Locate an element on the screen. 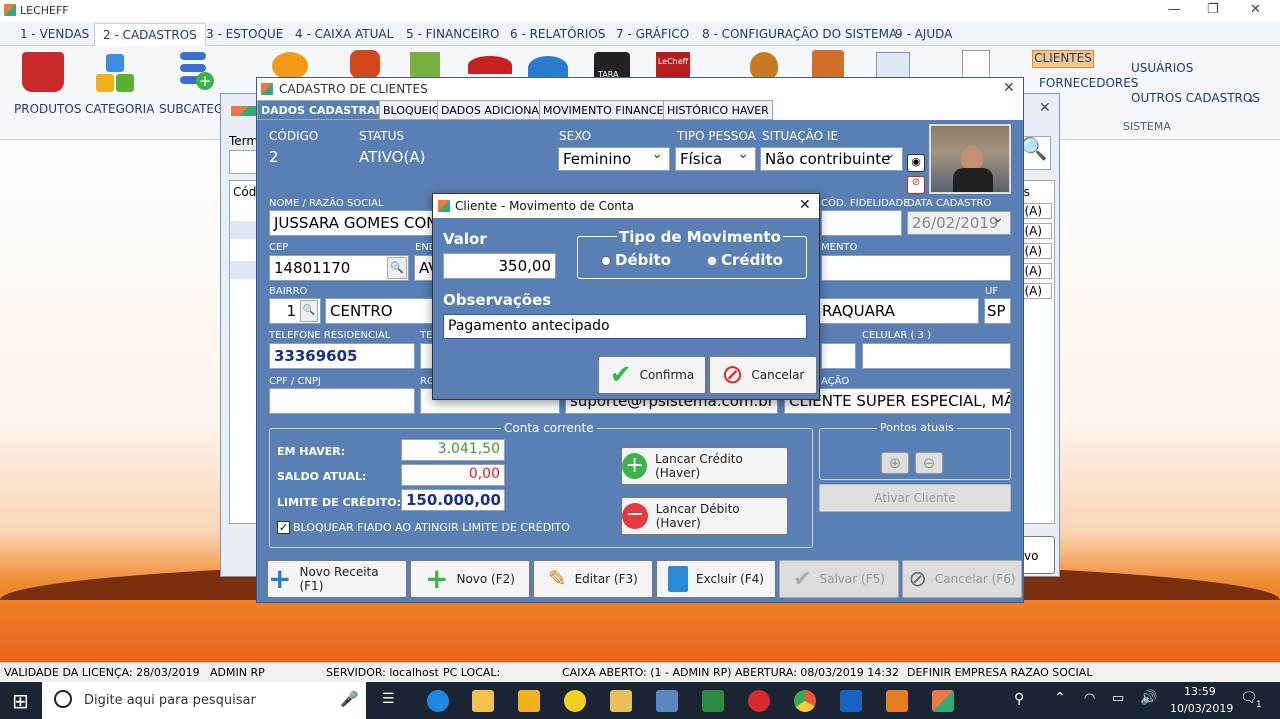 Image resolution: width=1280 pixels, height=719 pixels. menu-vendas: 1 - VENDAS is located at coordinates (54, 34).